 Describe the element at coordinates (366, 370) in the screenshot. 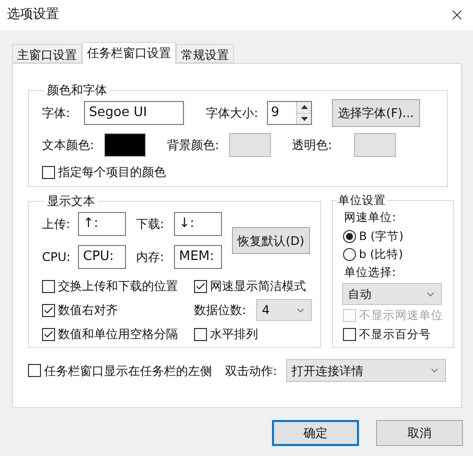

I see `dropdown: 打开连接详情` at that location.